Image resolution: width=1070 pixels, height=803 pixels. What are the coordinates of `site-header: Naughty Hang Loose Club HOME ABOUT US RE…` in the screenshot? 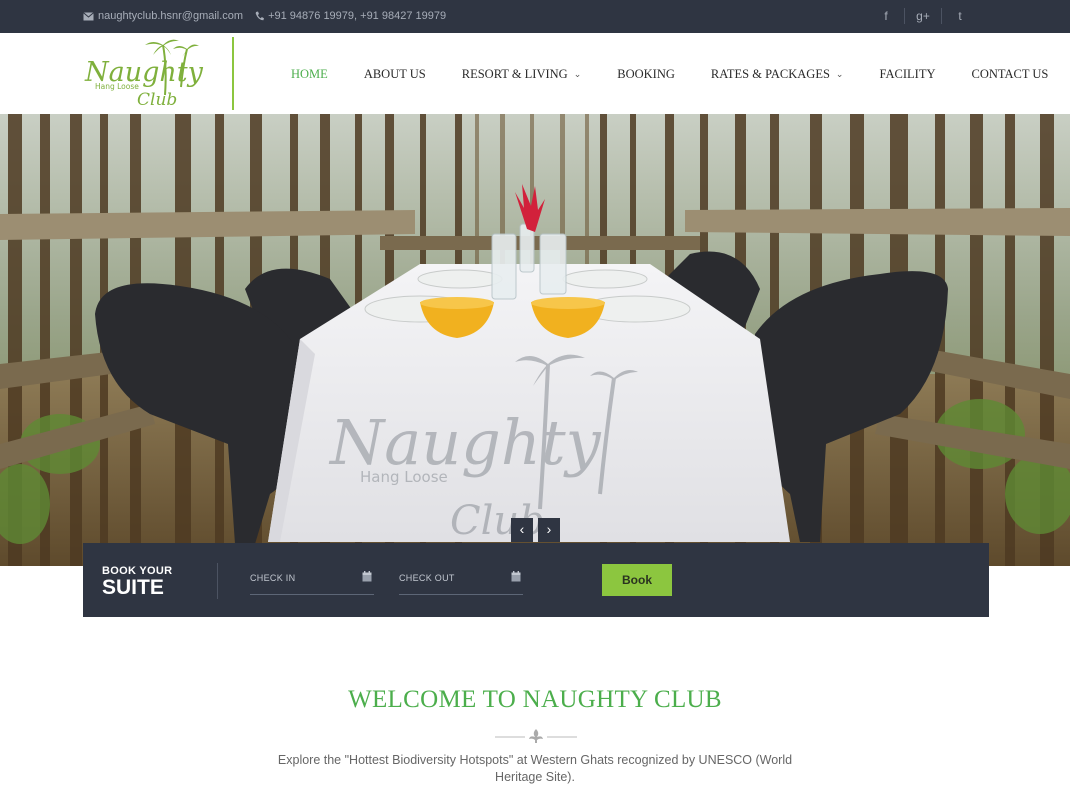 It's located at (535, 73).